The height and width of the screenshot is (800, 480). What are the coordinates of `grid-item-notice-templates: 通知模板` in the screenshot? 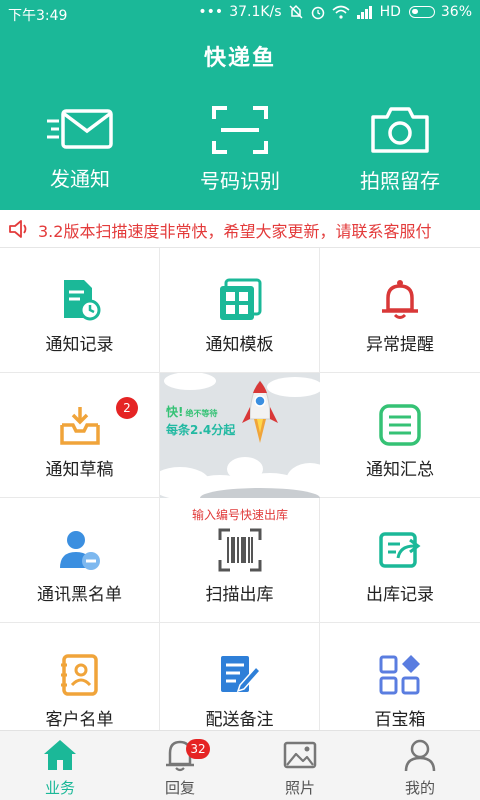 It's located at (240, 310).